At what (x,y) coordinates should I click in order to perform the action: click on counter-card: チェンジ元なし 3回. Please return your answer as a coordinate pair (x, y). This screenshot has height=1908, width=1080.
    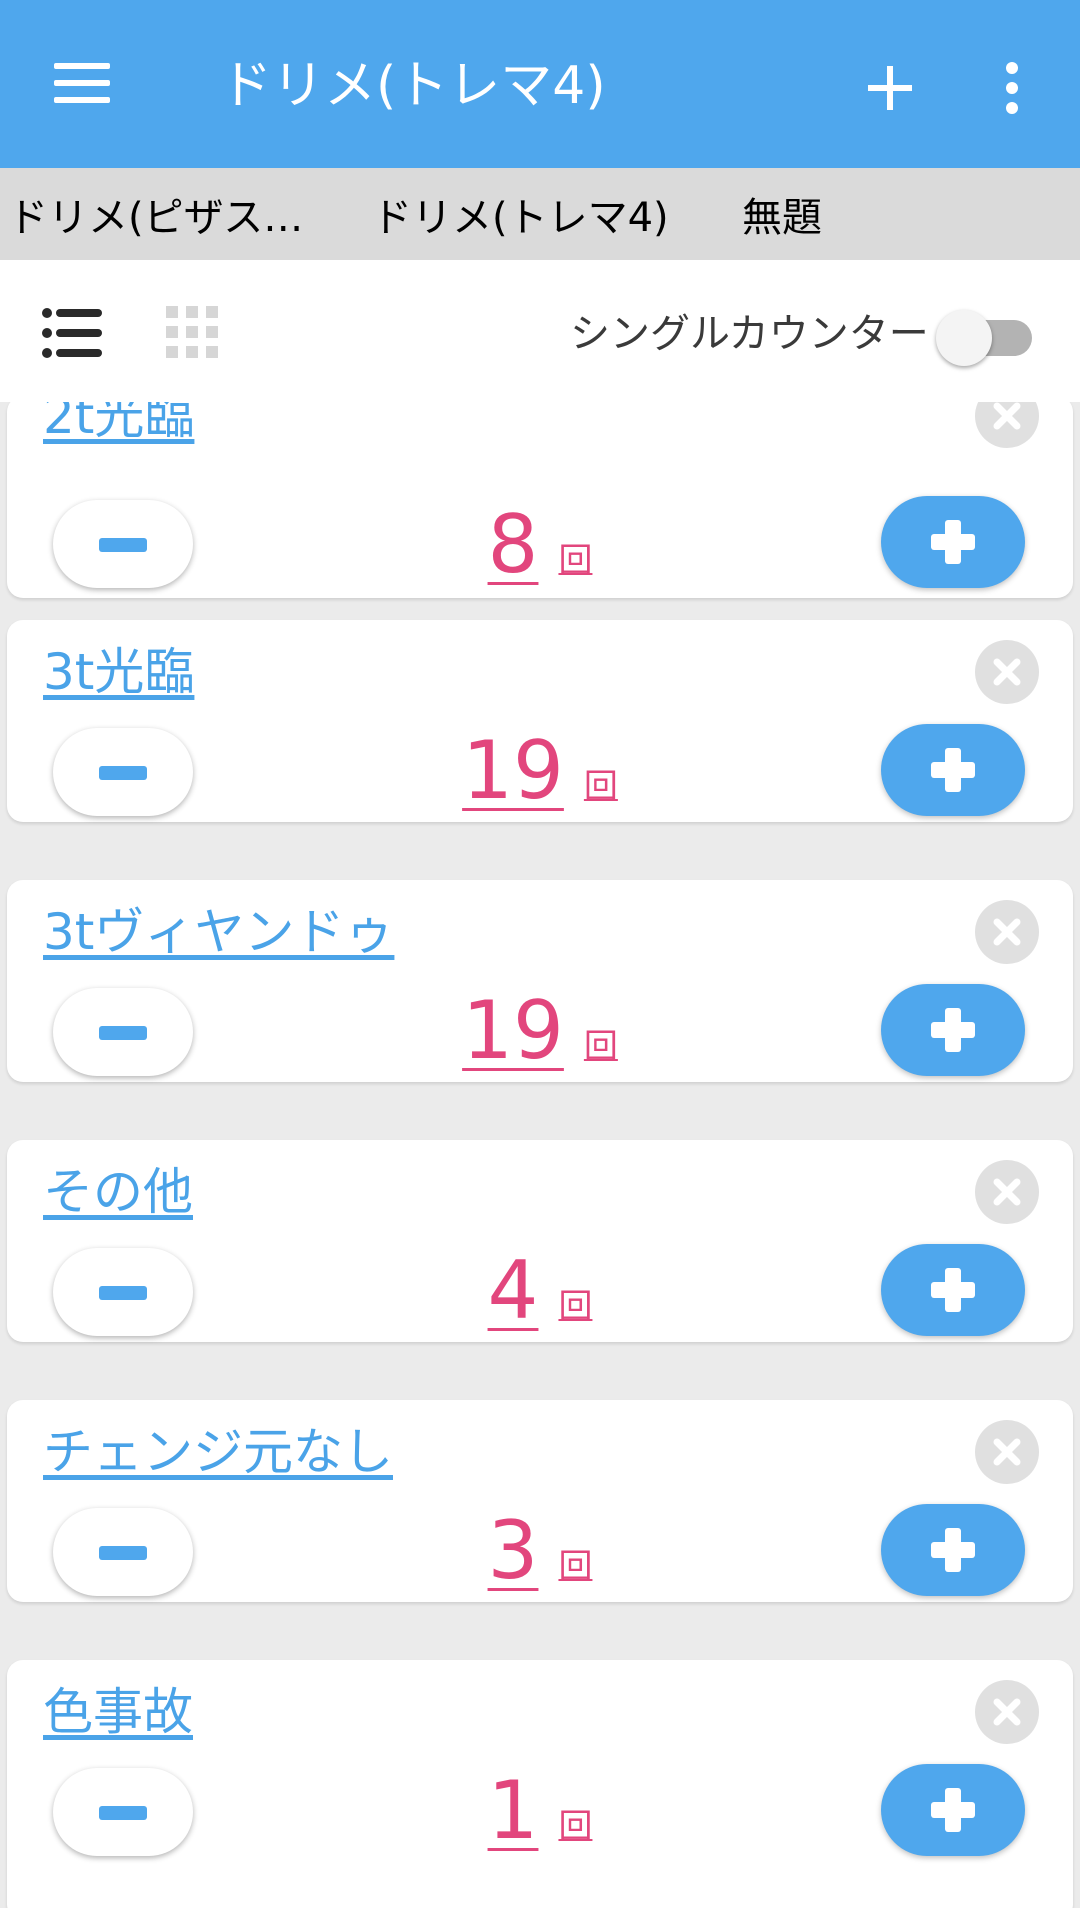
    Looking at the image, I should click on (540, 1501).